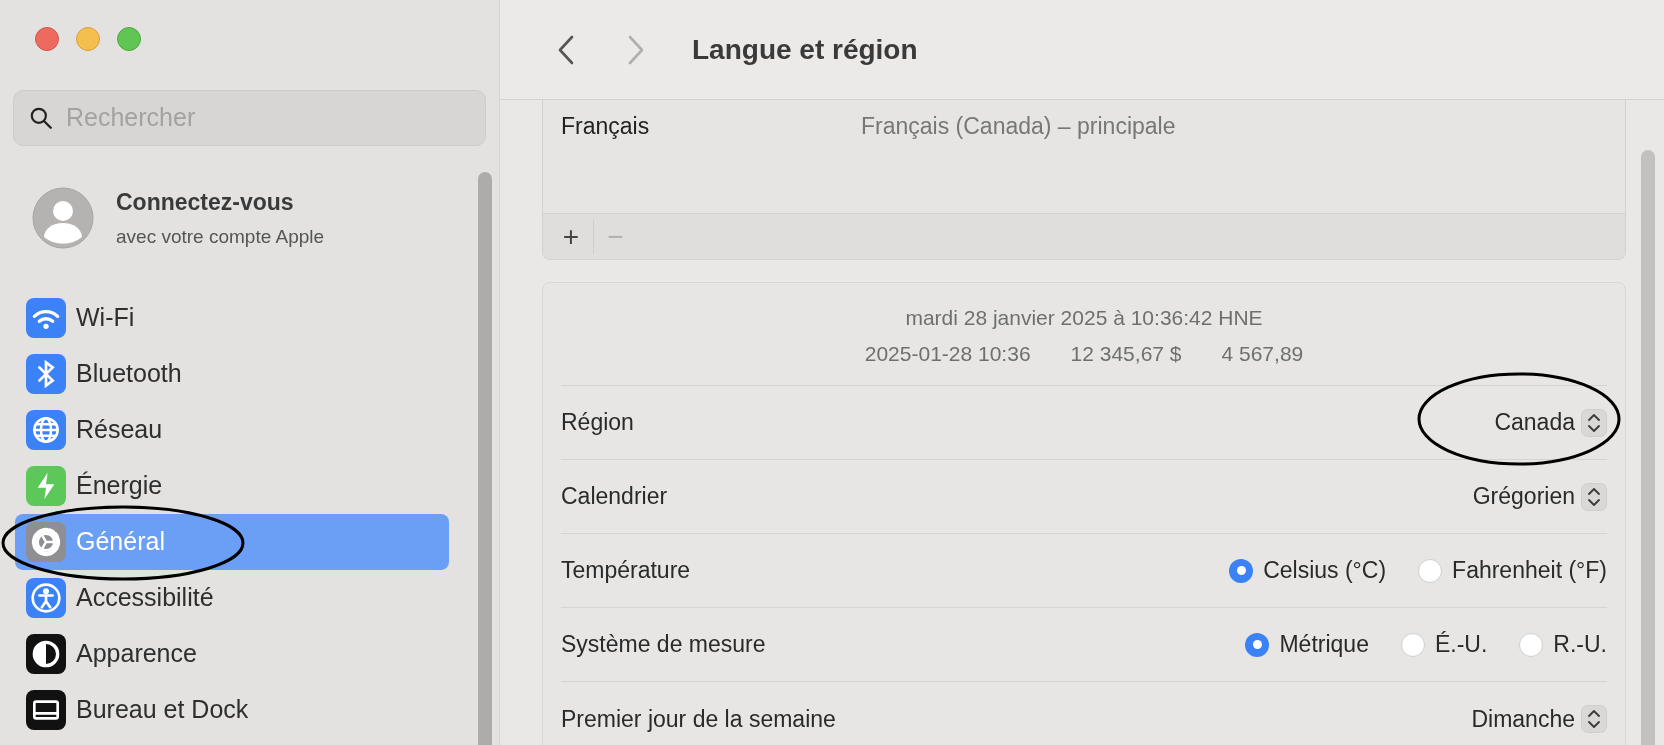 This screenshot has width=1664, height=745. Describe the element at coordinates (597, 423) in the screenshot. I see `setting-label: Région` at that location.